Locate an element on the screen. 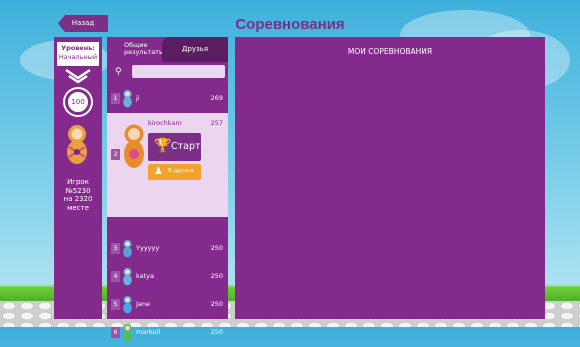  rank-number: 4 is located at coordinates (115, 276).